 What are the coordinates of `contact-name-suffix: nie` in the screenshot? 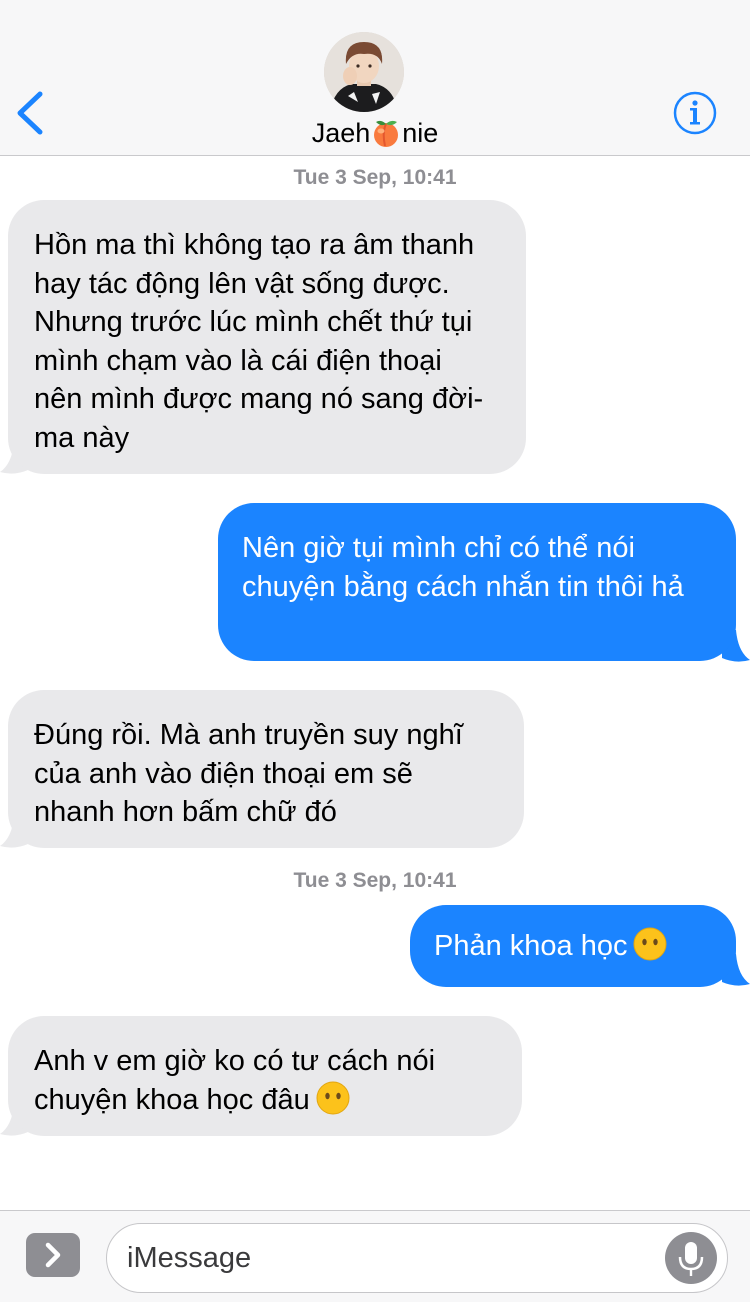 It's located at (420, 133).